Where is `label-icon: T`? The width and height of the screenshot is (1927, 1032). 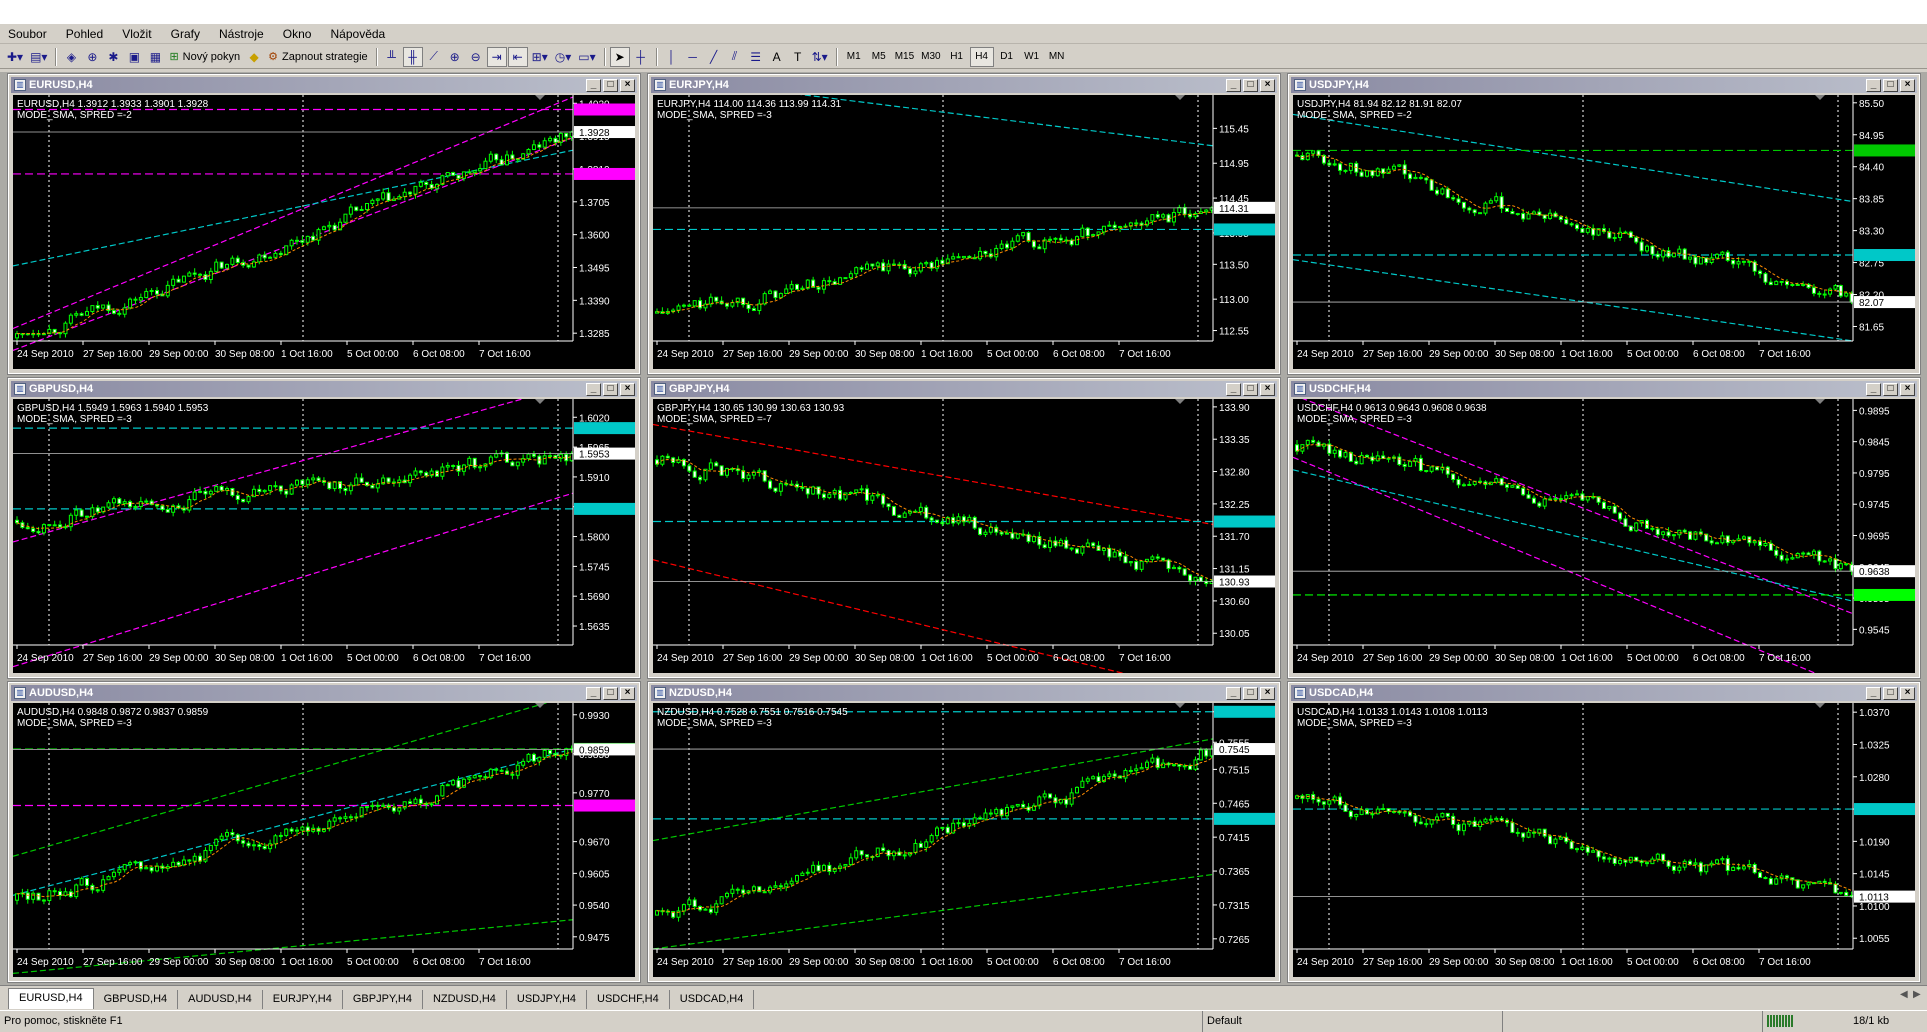 label-icon: T is located at coordinates (798, 57).